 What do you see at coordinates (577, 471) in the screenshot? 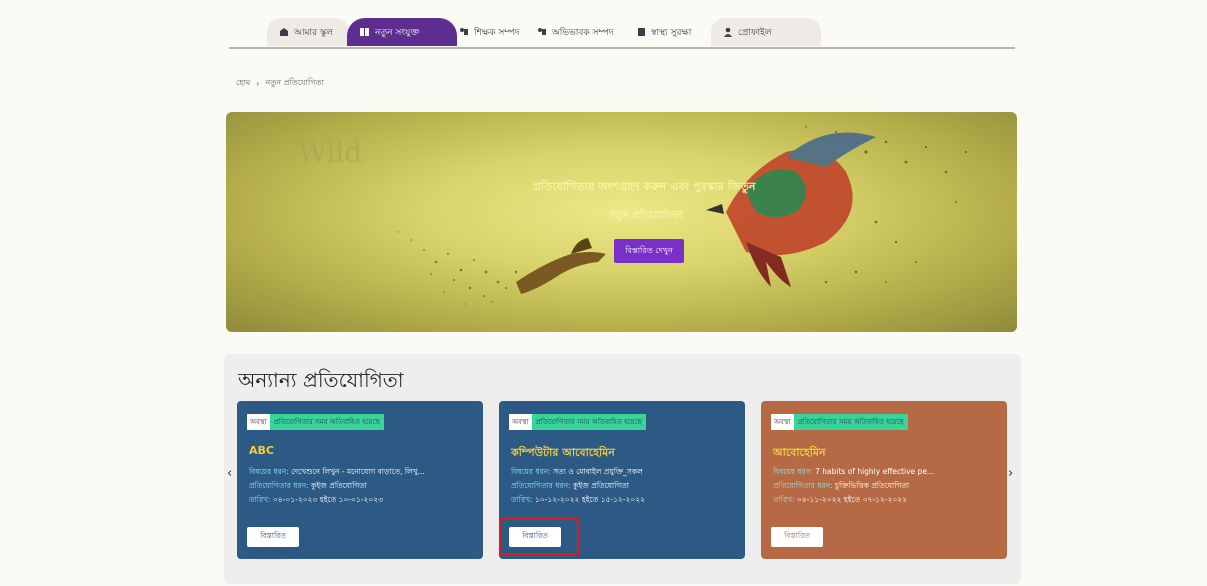
I see `card-topic: বিষয়ের ধরন: সত্য ও মোবাইল প্রযুক্তি_সকল` at bounding box center [577, 471].